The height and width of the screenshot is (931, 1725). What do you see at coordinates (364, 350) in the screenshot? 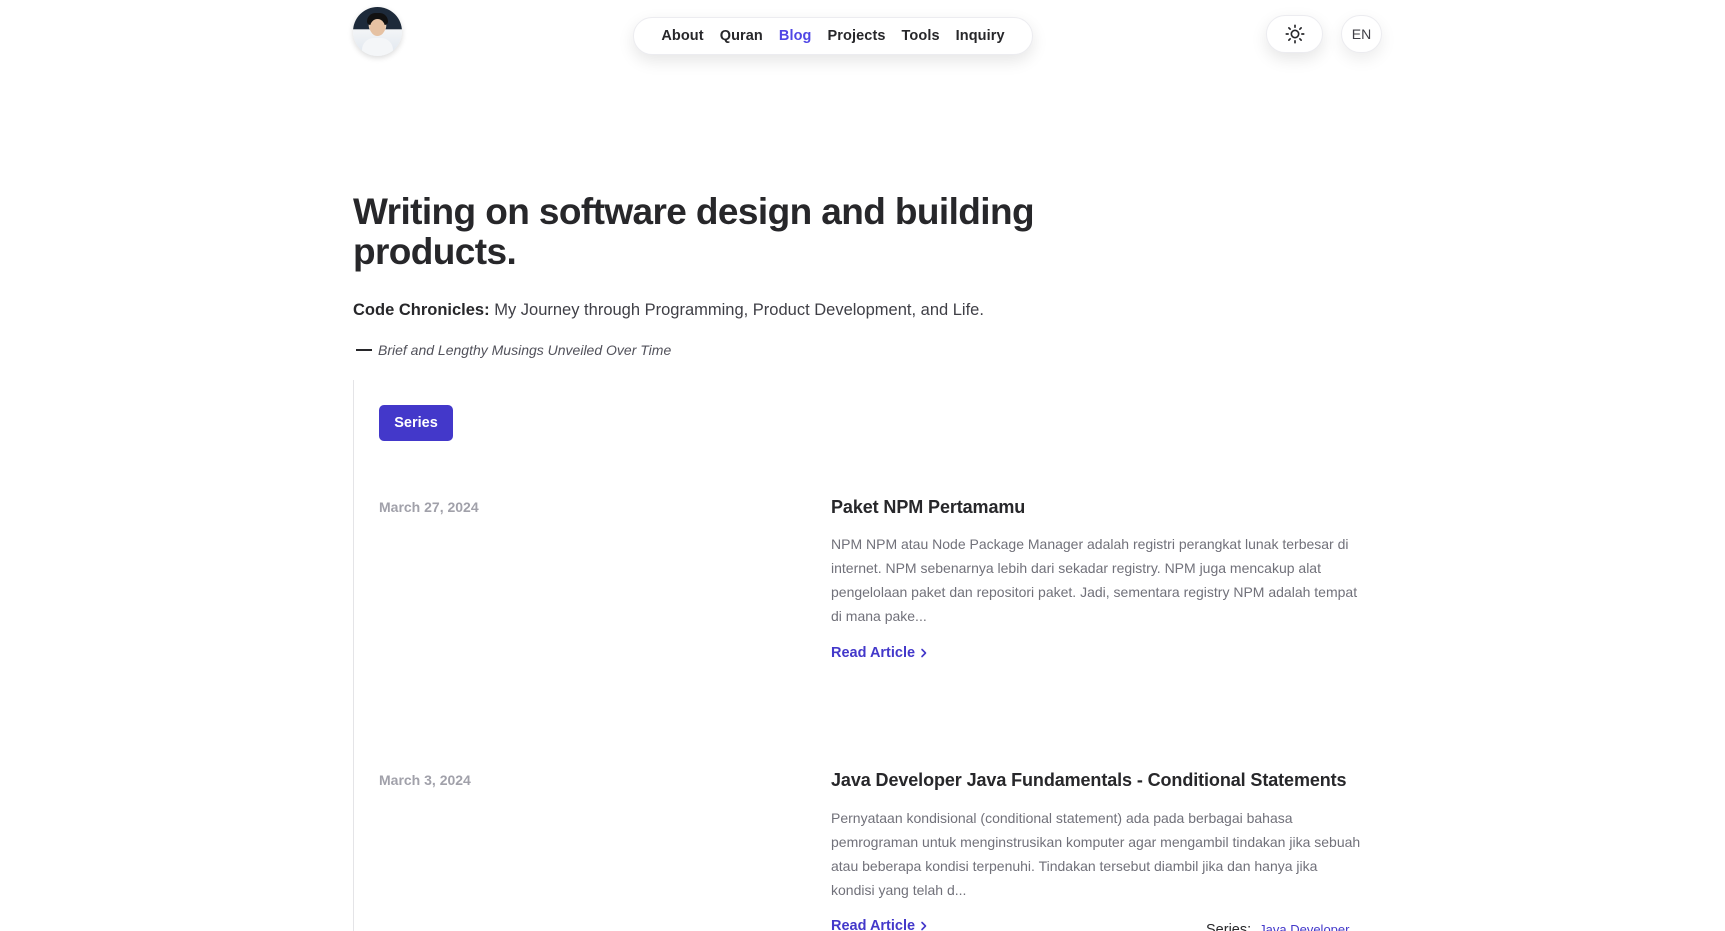
I see `dash-decoration` at bounding box center [364, 350].